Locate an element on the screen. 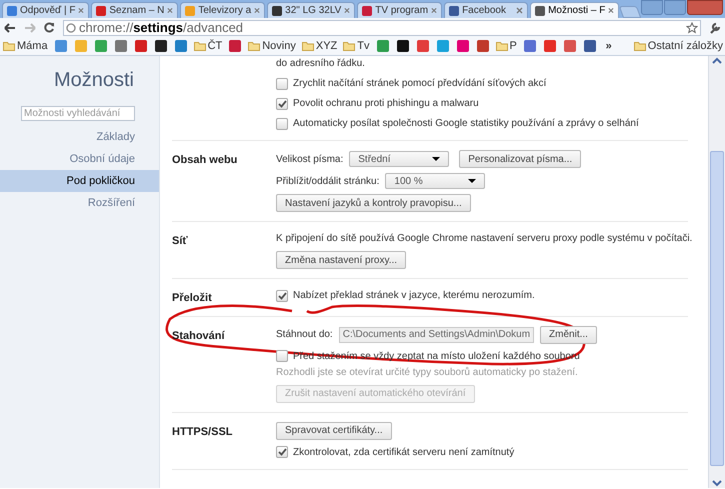 The image size is (725, 489). back-icon is located at coordinates (10, 27).